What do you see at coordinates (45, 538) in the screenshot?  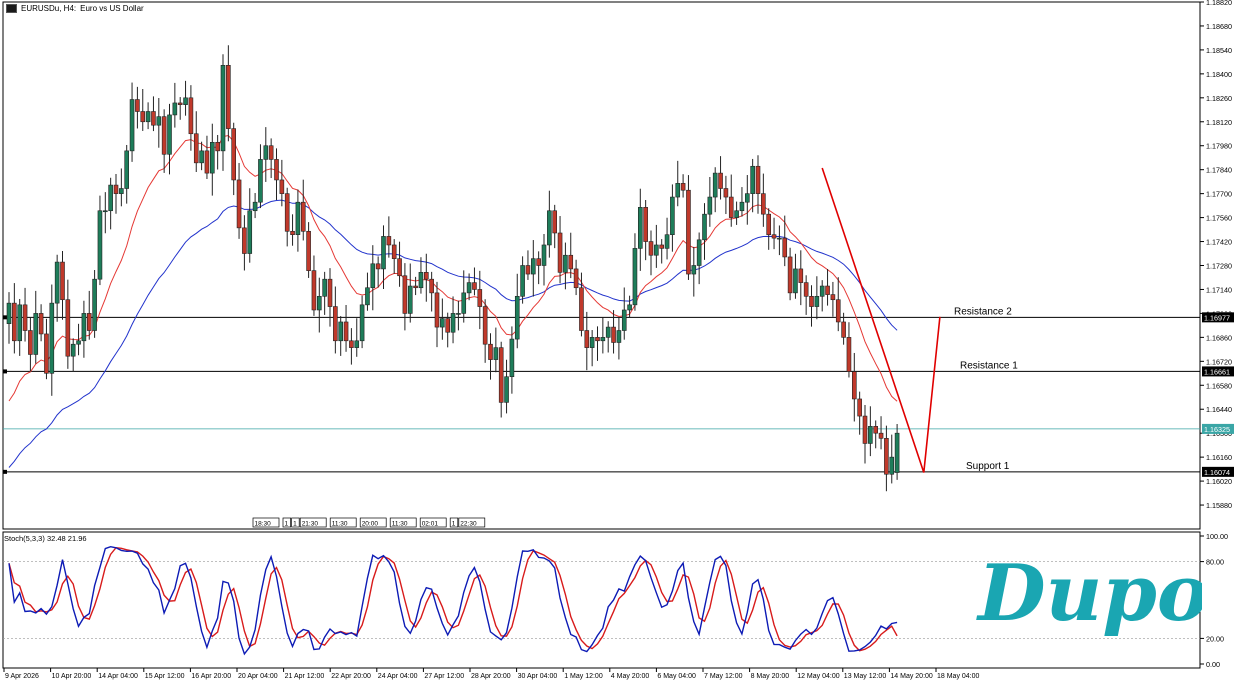 I see `stochastic-label: Stoch(5,3,3) 32.48 21.96` at bounding box center [45, 538].